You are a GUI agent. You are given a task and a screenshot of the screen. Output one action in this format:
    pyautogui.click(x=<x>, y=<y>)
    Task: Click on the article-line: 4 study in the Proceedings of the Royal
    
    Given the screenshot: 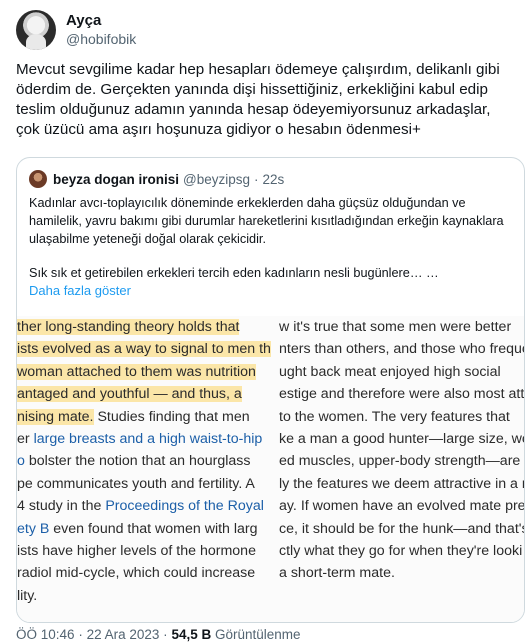 What is the action you would take?
    pyautogui.click(x=144, y=506)
    